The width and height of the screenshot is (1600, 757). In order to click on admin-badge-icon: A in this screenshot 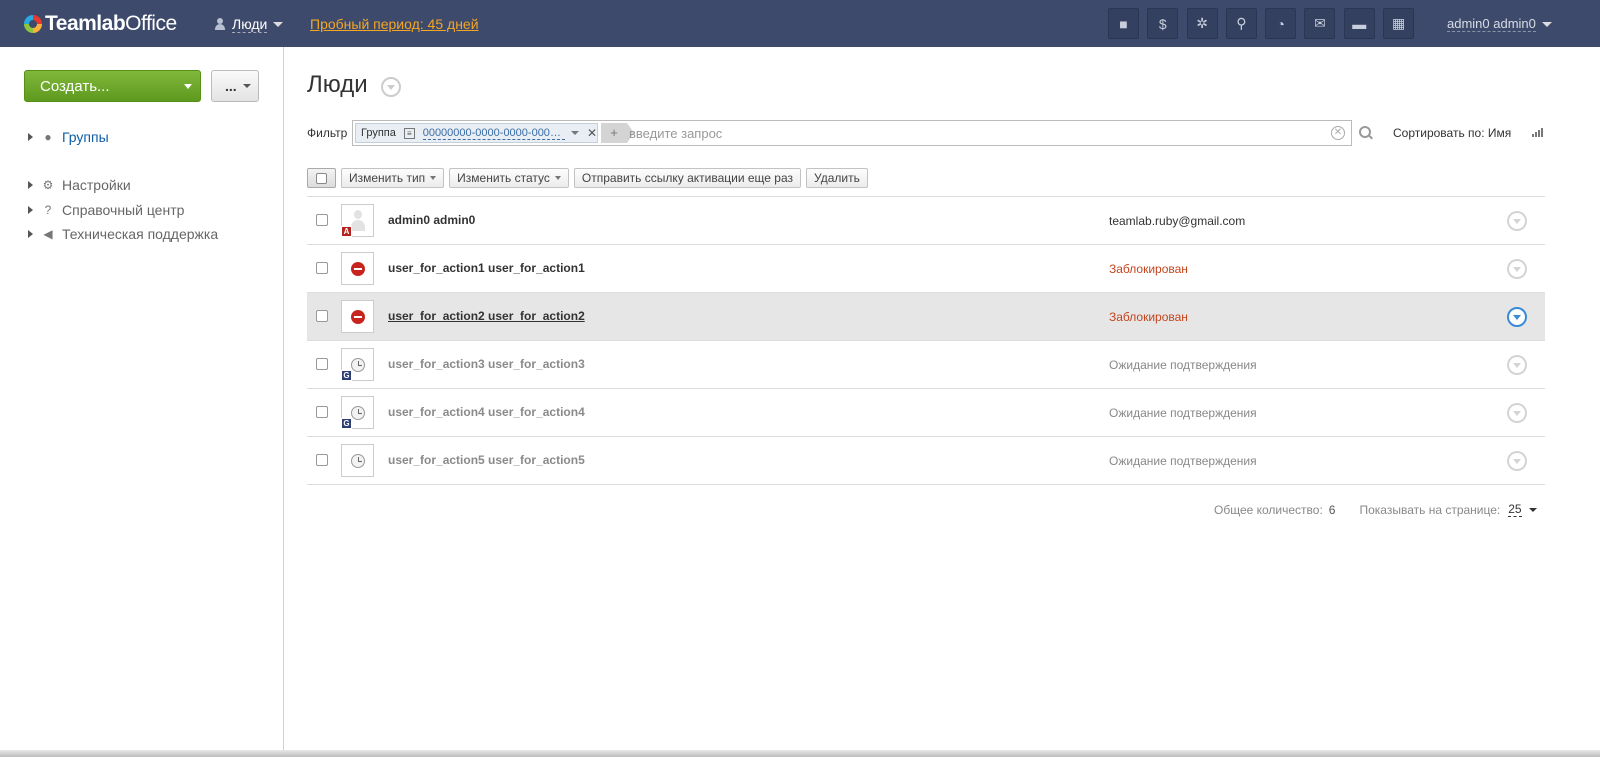, I will do `click(346, 231)`.